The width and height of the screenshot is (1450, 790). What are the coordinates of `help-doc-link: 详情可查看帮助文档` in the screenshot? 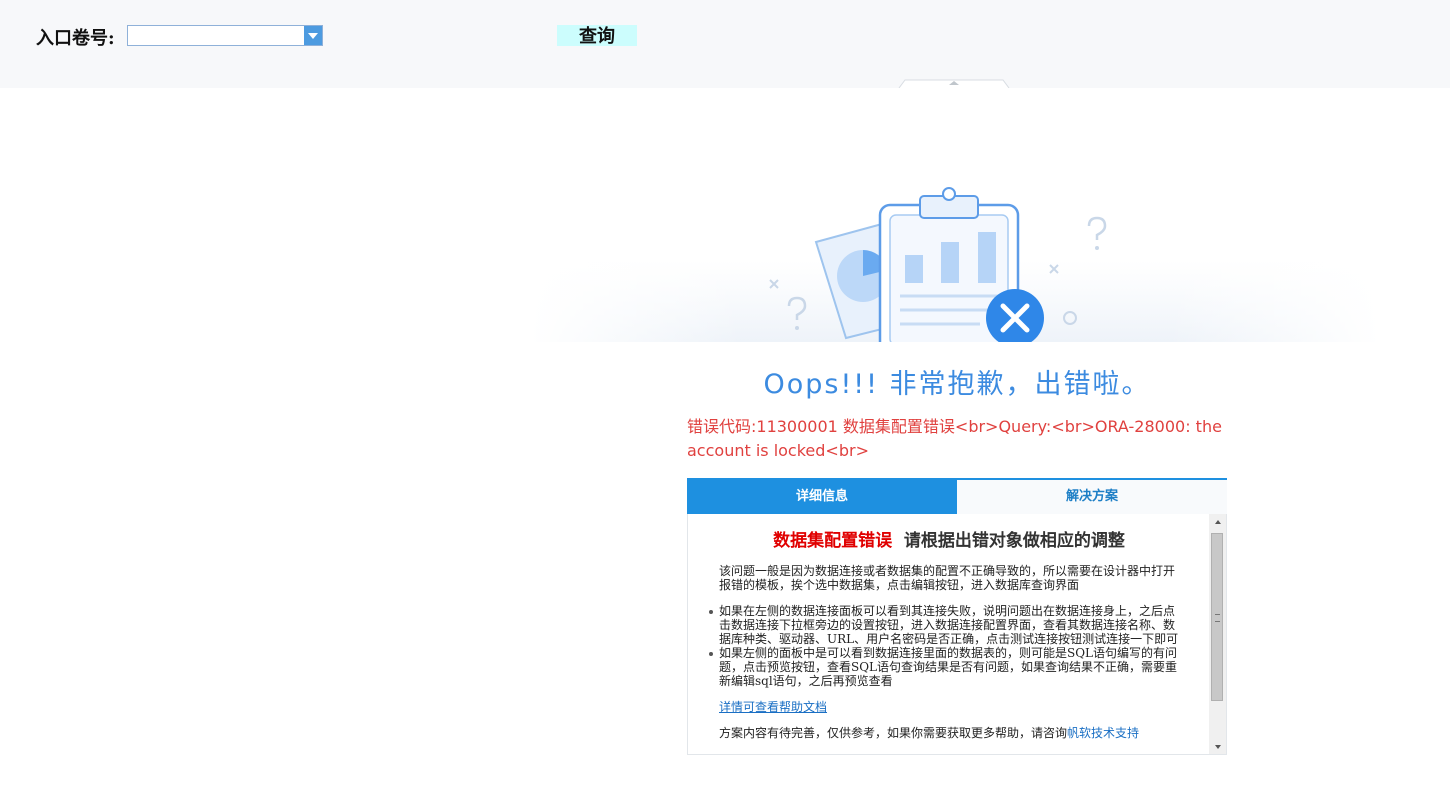 It's located at (773, 707).